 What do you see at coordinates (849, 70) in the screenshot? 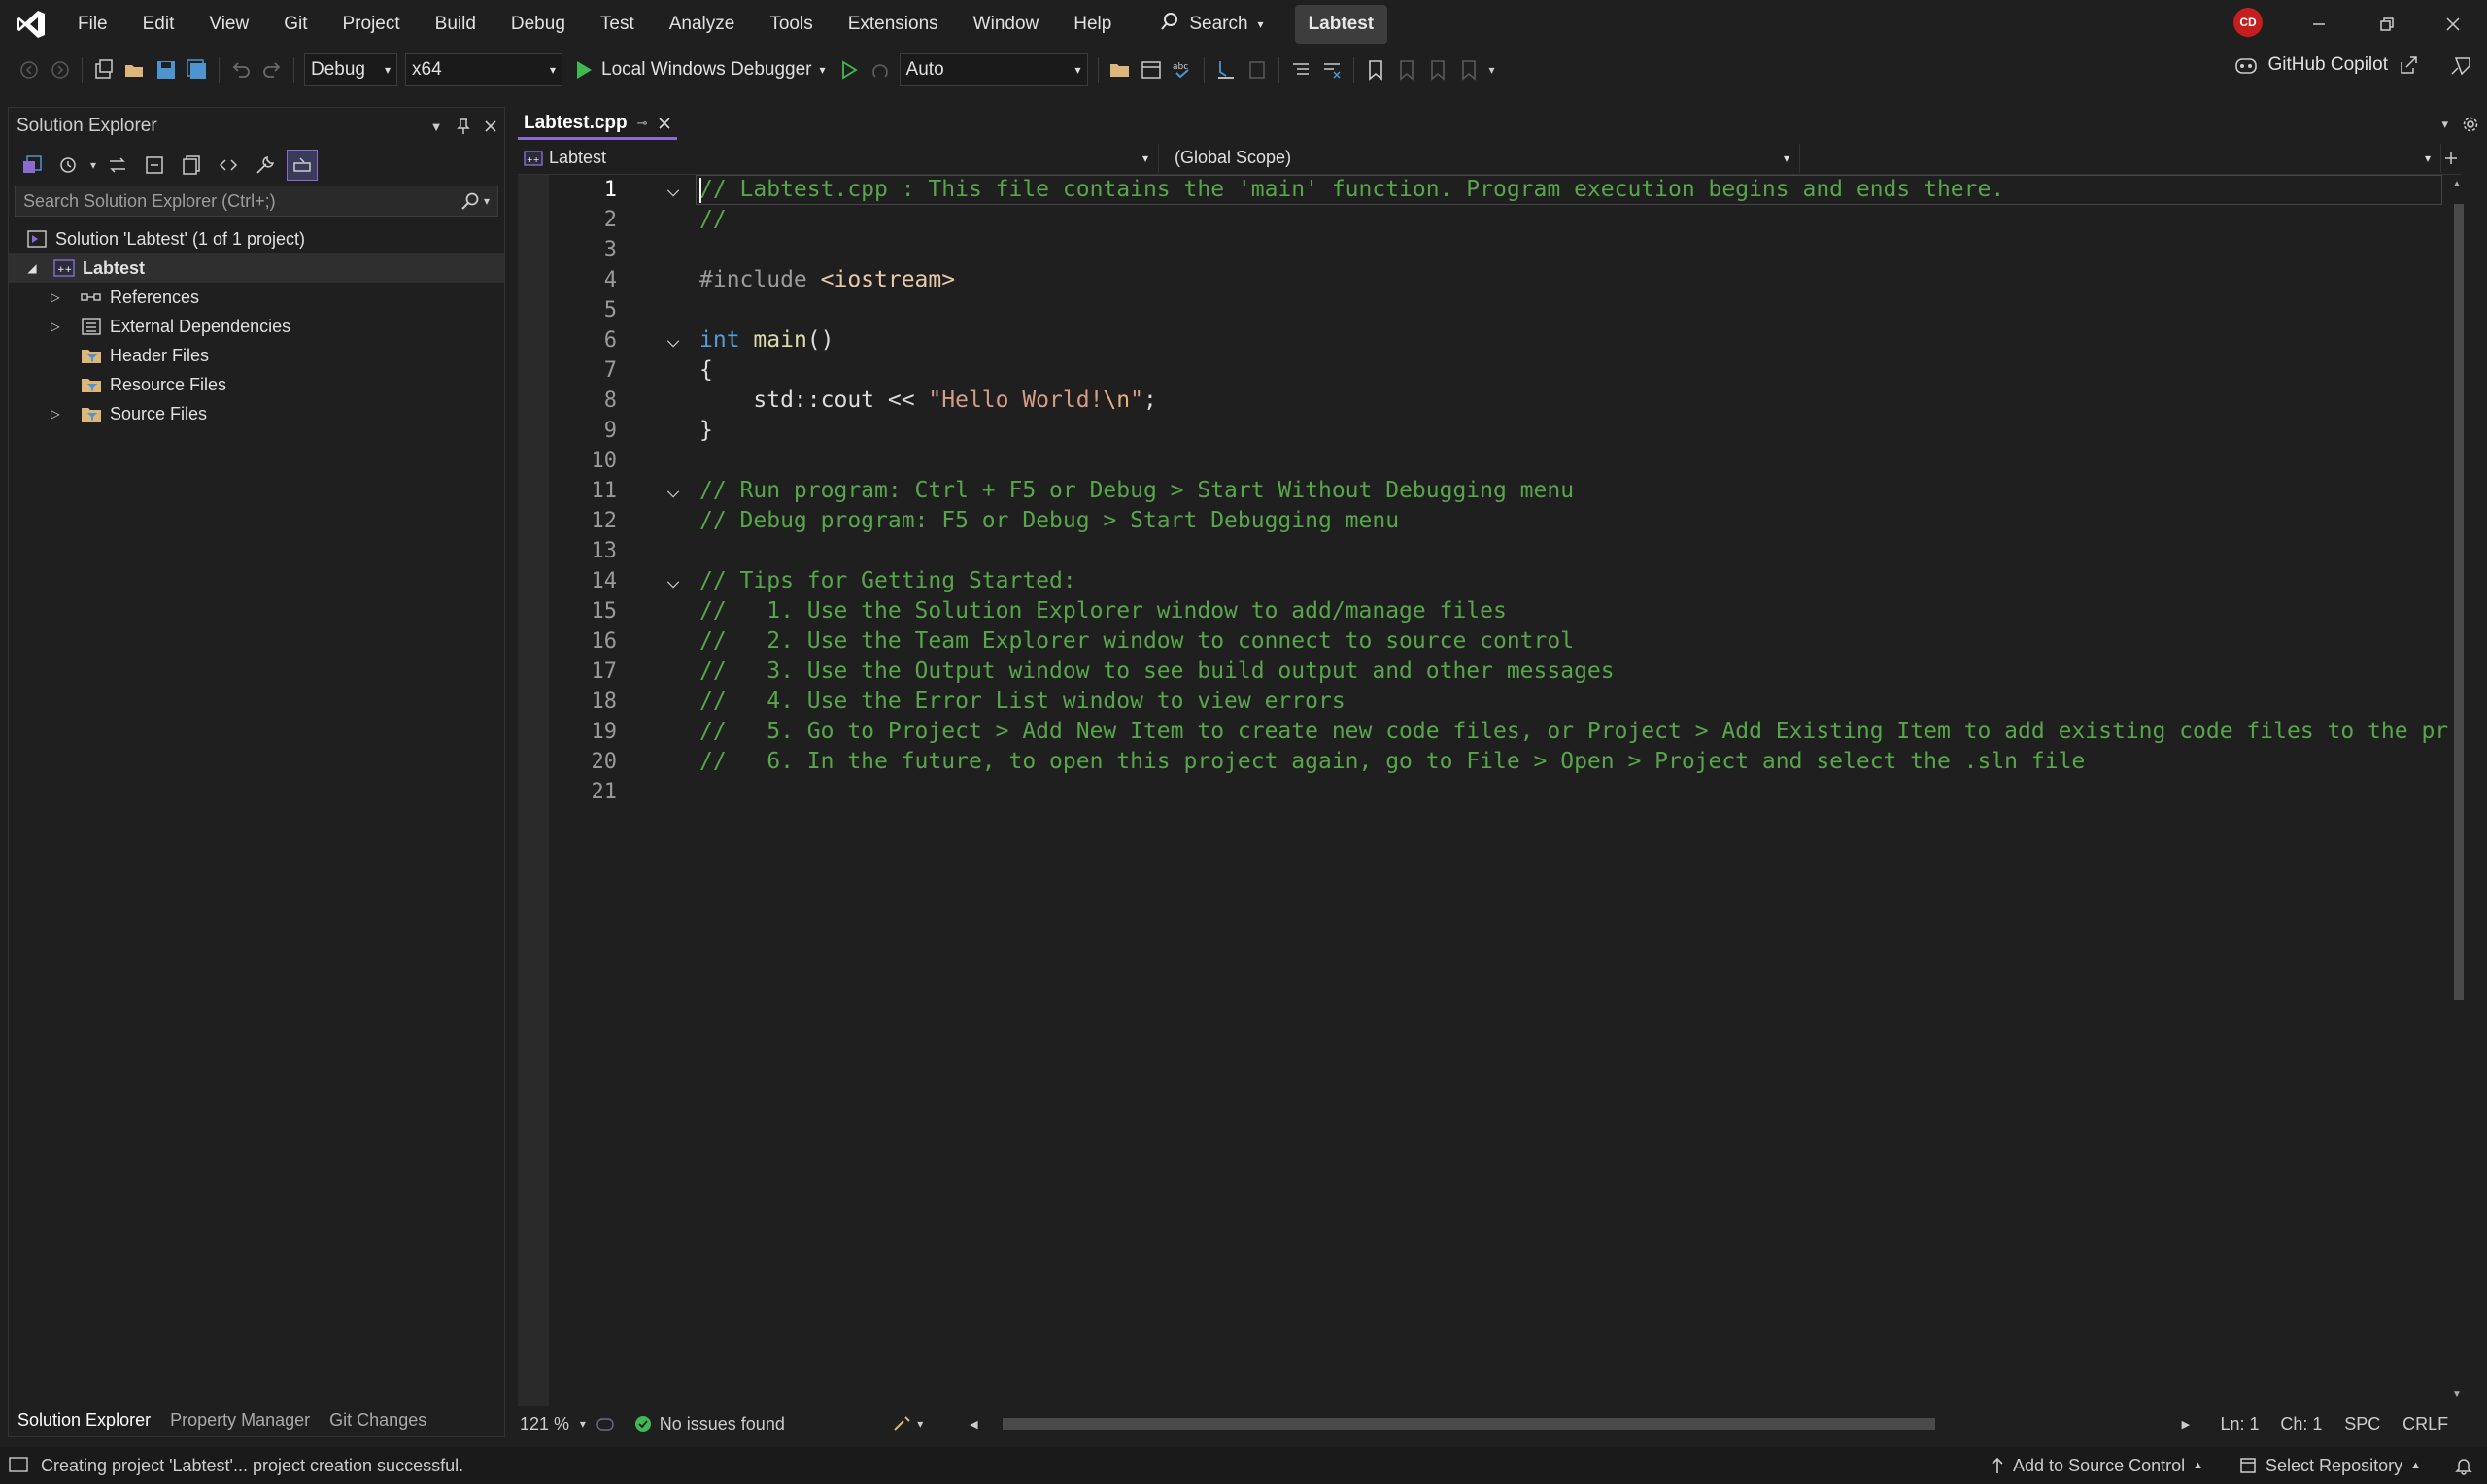
I see `start-without-debugging-icon` at bounding box center [849, 70].